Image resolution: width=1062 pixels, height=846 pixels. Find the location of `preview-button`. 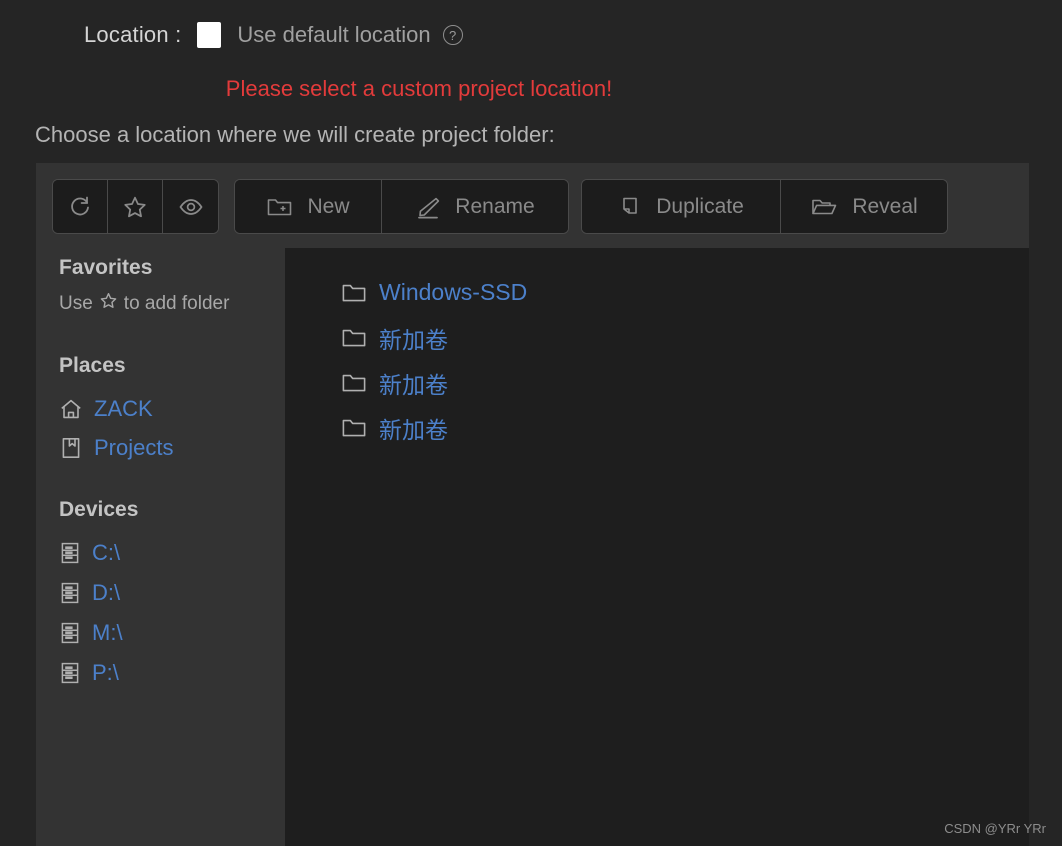

preview-button is located at coordinates (190, 206).